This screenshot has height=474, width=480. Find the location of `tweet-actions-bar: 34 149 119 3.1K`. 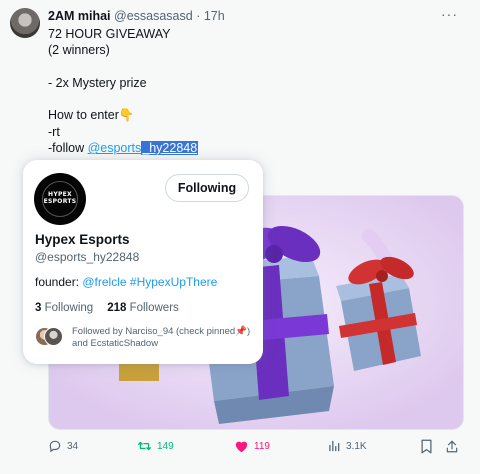

tweet-actions-bar: 34 149 119 3.1K is located at coordinates (240, 446).